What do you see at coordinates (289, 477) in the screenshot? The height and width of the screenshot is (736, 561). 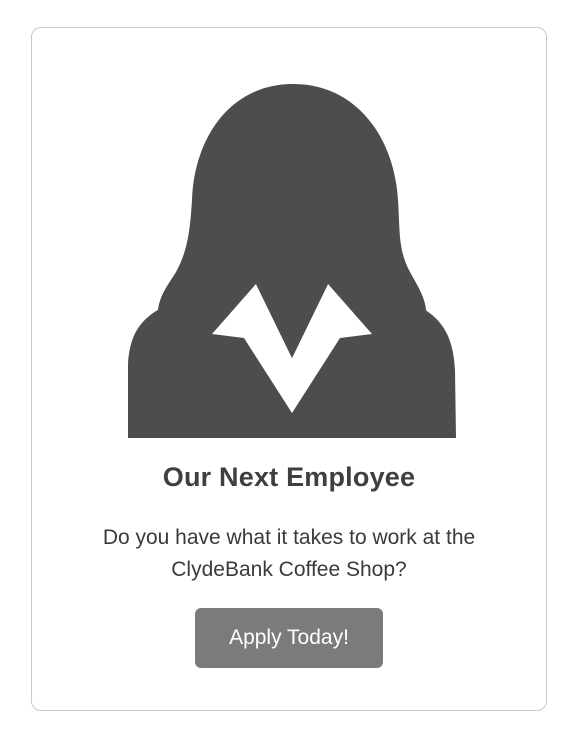 I see `card-title: Our Next Employee` at bounding box center [289, 477].